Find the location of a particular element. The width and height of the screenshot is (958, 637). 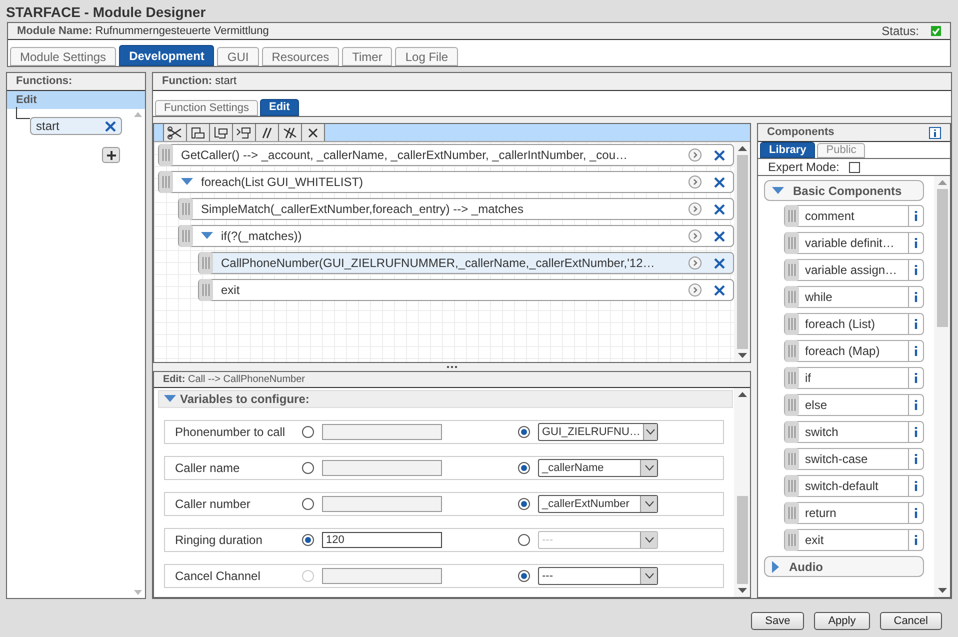

input-field: 120 is located at coordinates (382, 540).